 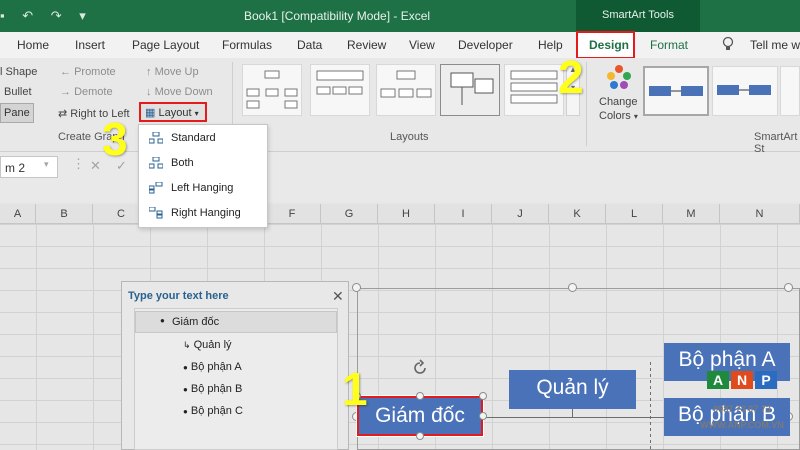 I want to click on name-box-dropdown-icon: ▾, so click(x=46, y=164).